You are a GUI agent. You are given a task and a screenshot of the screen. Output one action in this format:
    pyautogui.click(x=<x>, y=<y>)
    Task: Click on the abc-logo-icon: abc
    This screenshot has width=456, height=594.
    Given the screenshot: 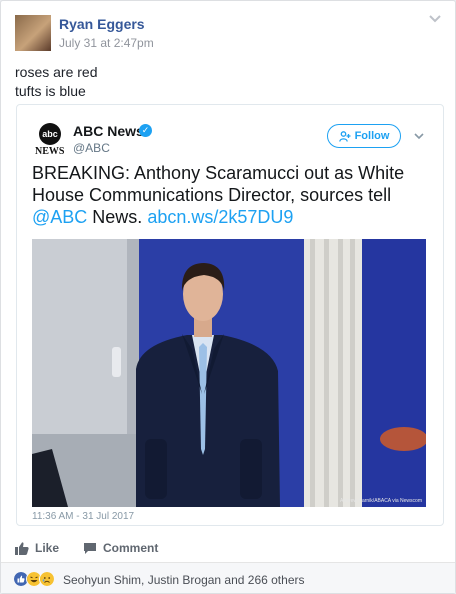 What is the action you would take?
    pyautogui.click(x=50, y=134)
    